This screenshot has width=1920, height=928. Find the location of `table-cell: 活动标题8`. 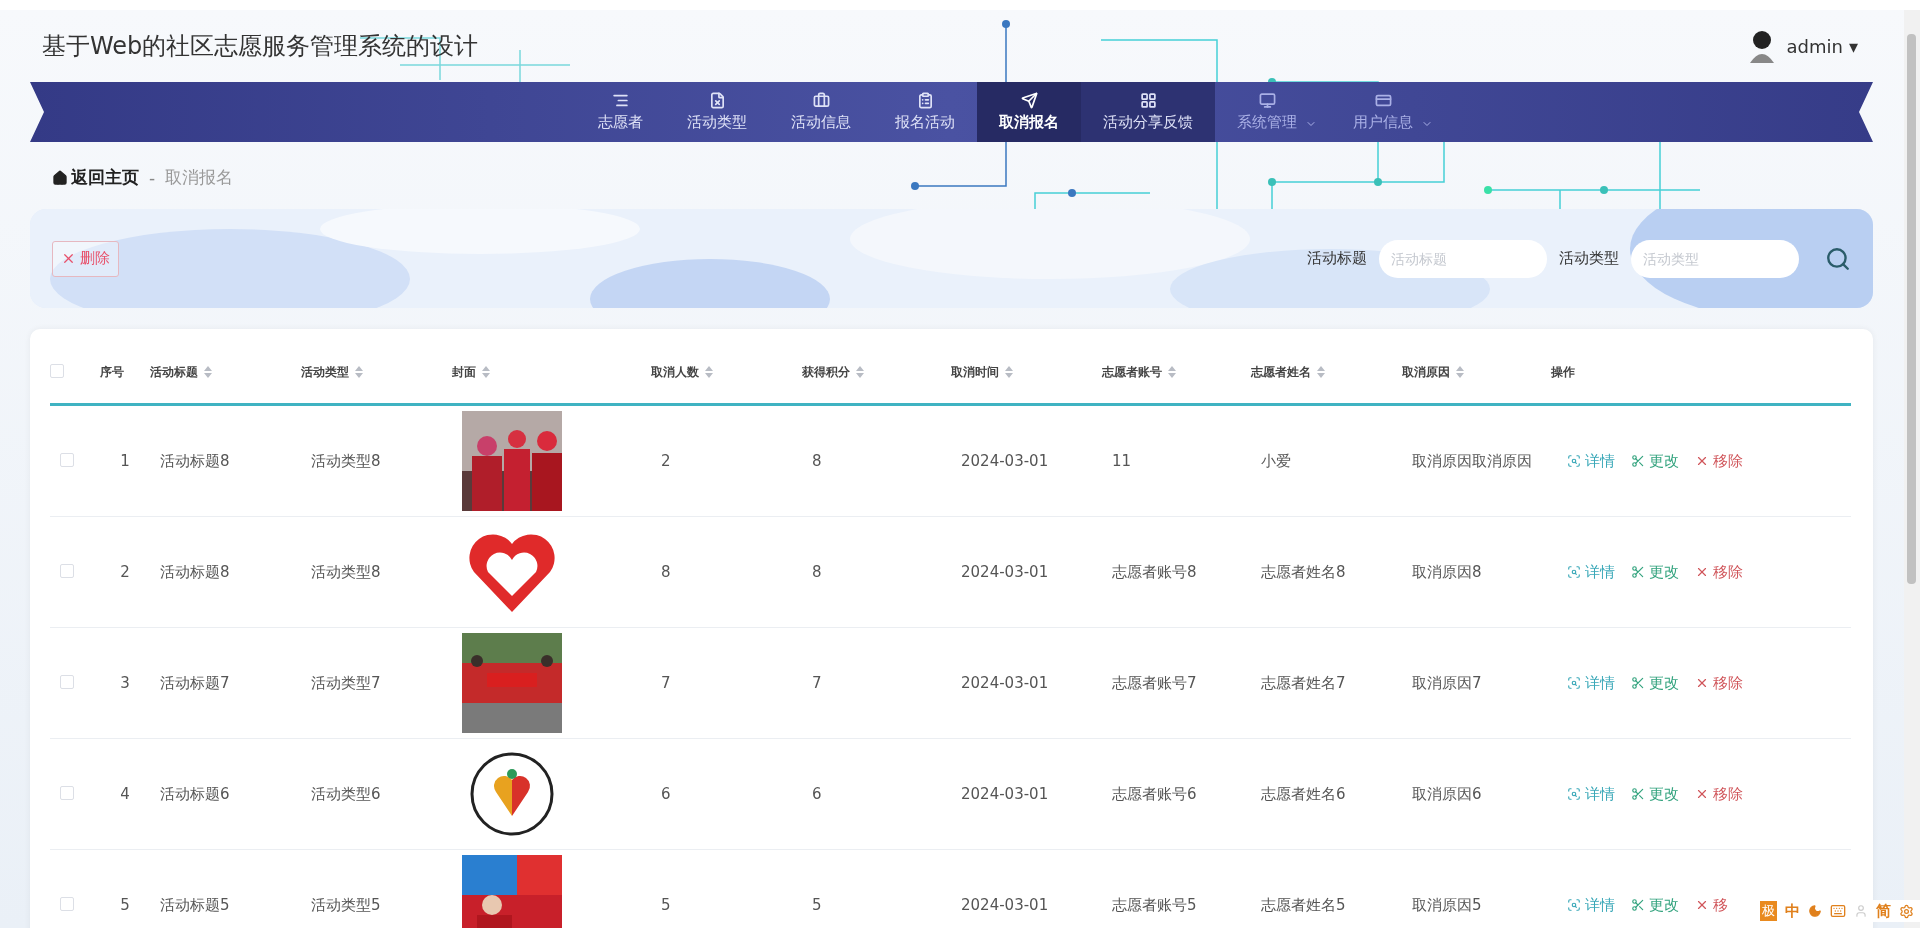

table-cell: 活动标题8 is located at coordinates (195, 571).